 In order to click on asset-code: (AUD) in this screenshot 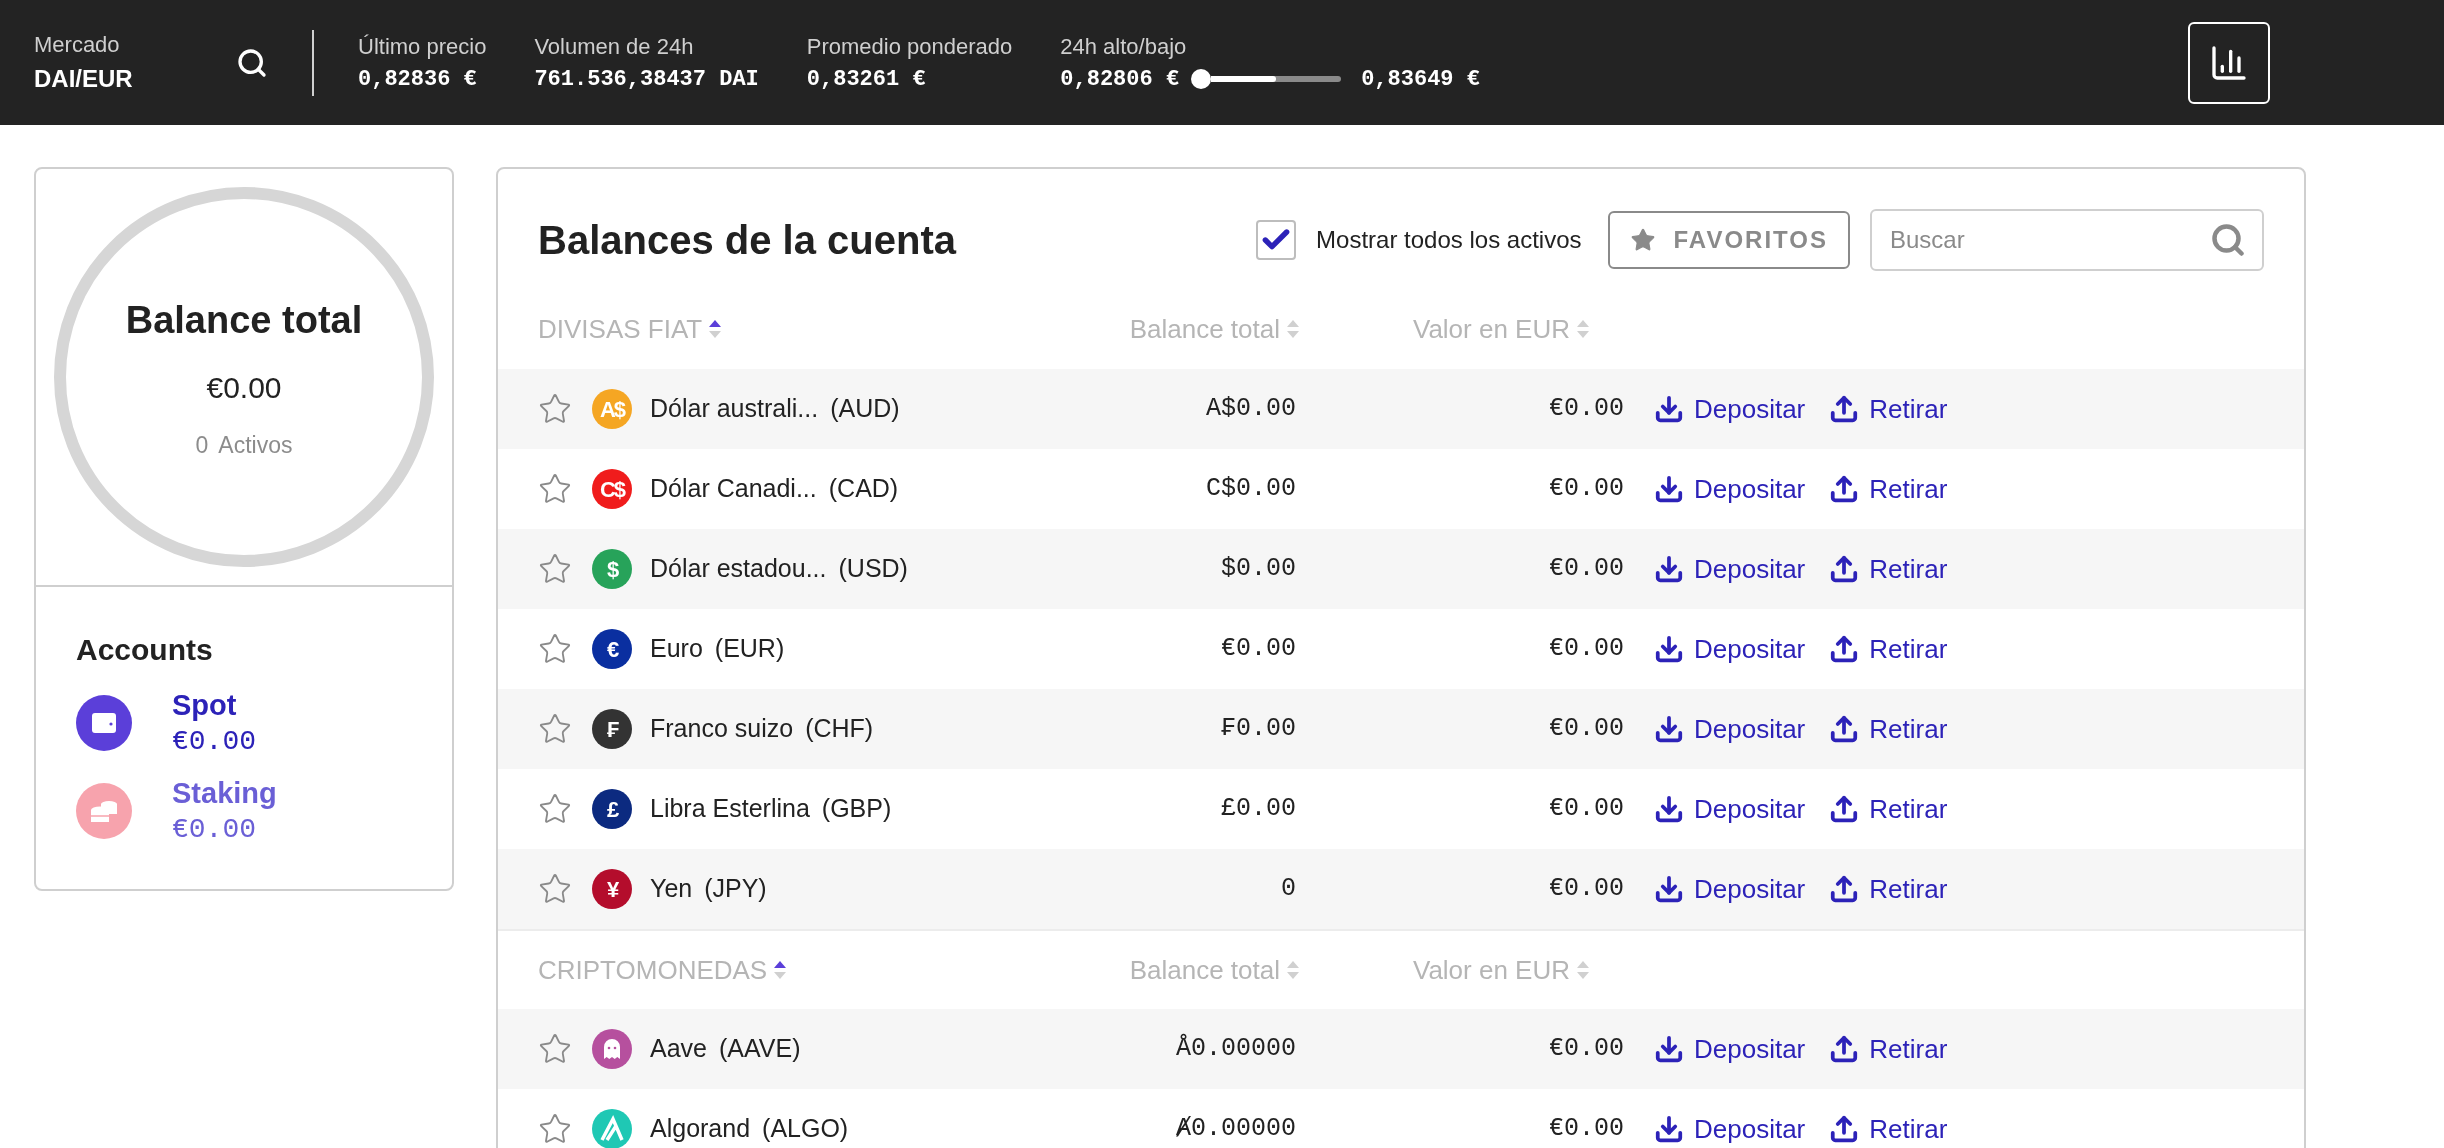, I will do `click(865, 409)`.